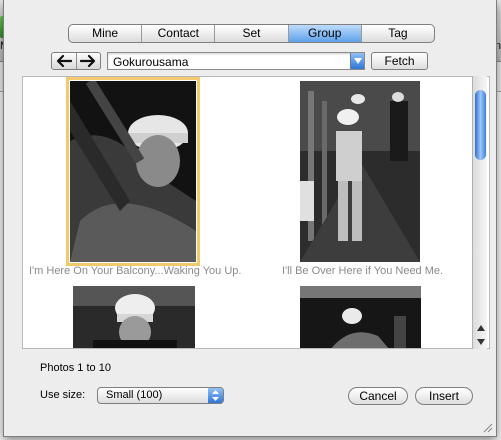 This screenshot has height=440, width=501. I want to click on group-combobox: Gokurousama, so click(236, 61).